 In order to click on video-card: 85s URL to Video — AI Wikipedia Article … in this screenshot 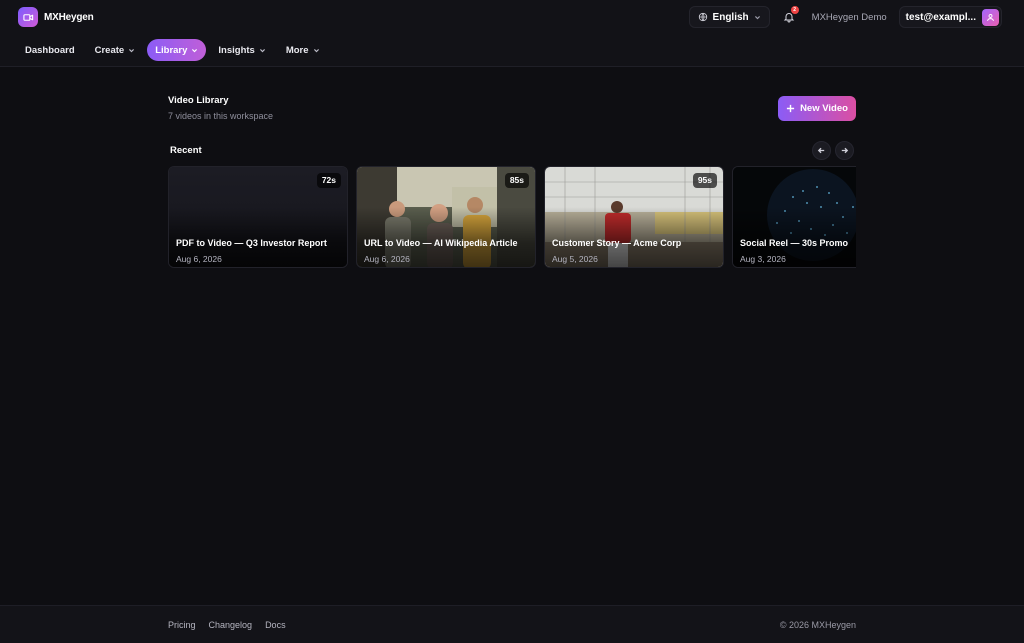, I will do `click(446, 217)`.